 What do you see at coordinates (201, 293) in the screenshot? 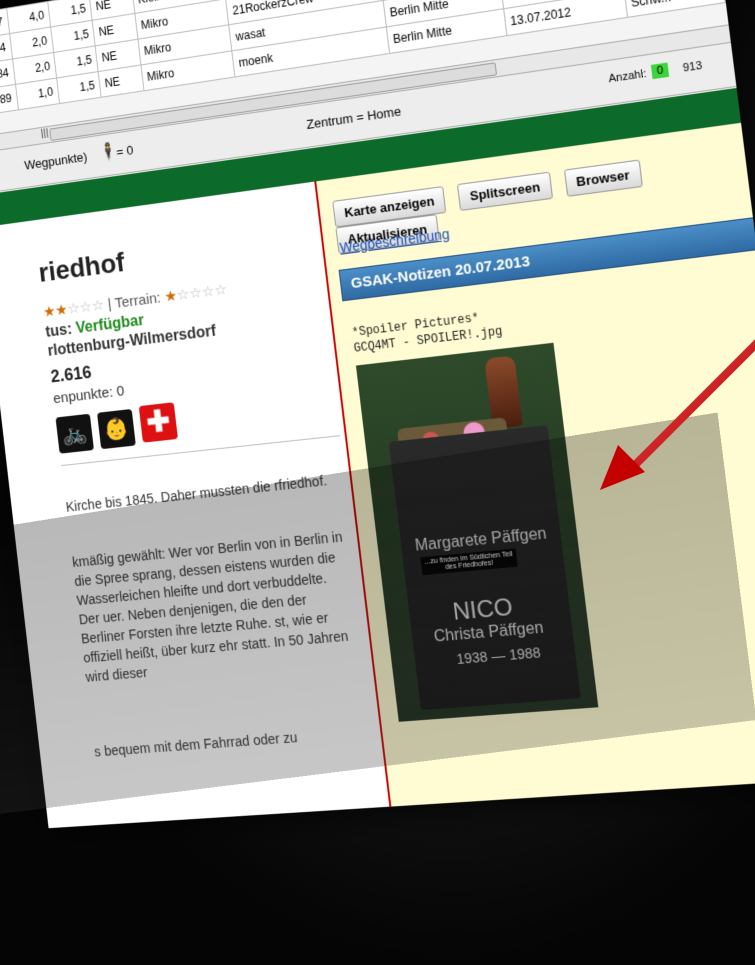
I see `terrain-star-empty-icon: ☆☆☆☆` at bounding box center [201, 293].